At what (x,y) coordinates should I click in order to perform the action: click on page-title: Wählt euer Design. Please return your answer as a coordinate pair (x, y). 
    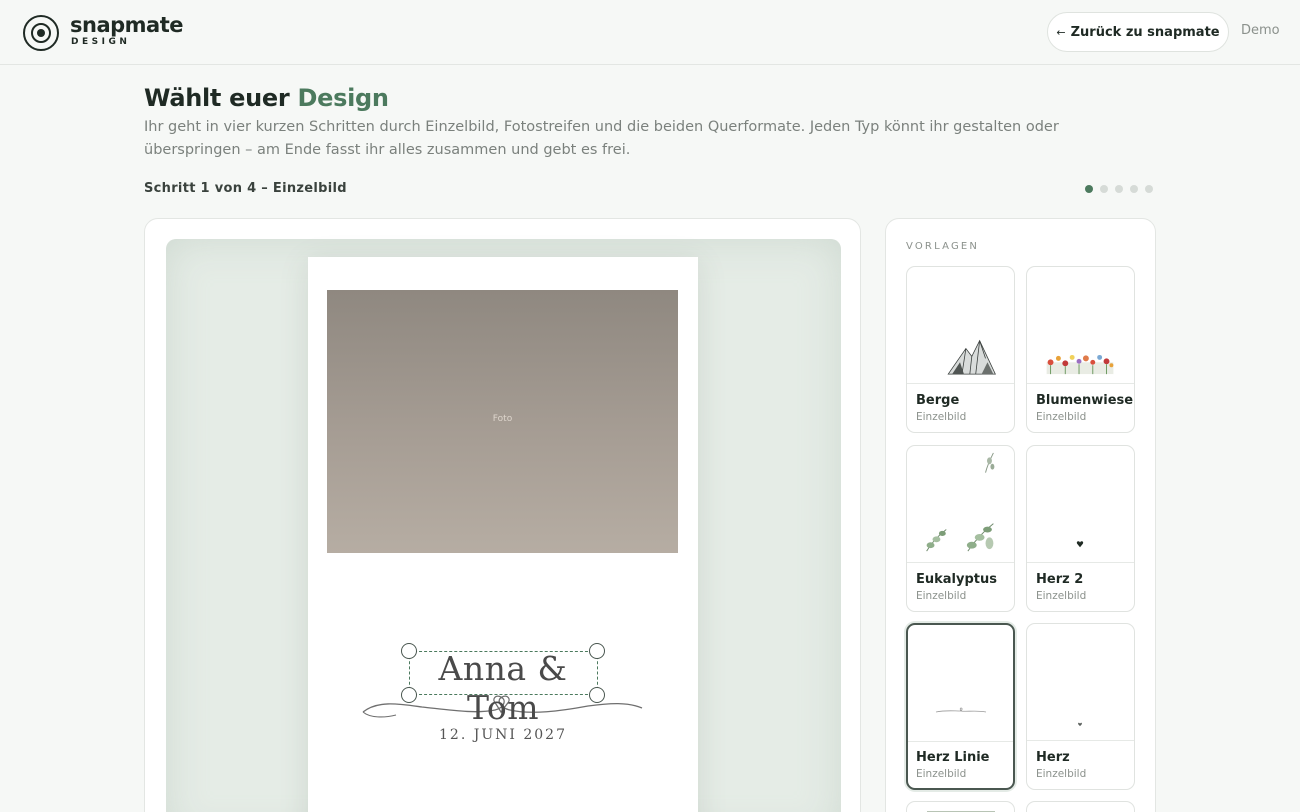
    Looking at the image, I should click on (266, 98).